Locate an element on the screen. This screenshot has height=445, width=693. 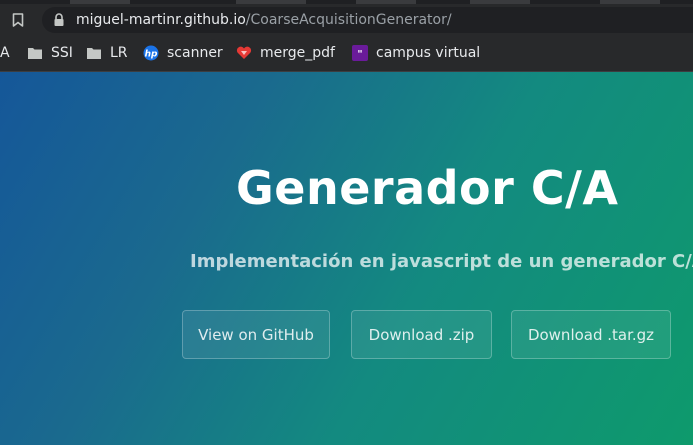
bookmark-campus-virtual: " campus virtual is located at coordinates (416, 53).